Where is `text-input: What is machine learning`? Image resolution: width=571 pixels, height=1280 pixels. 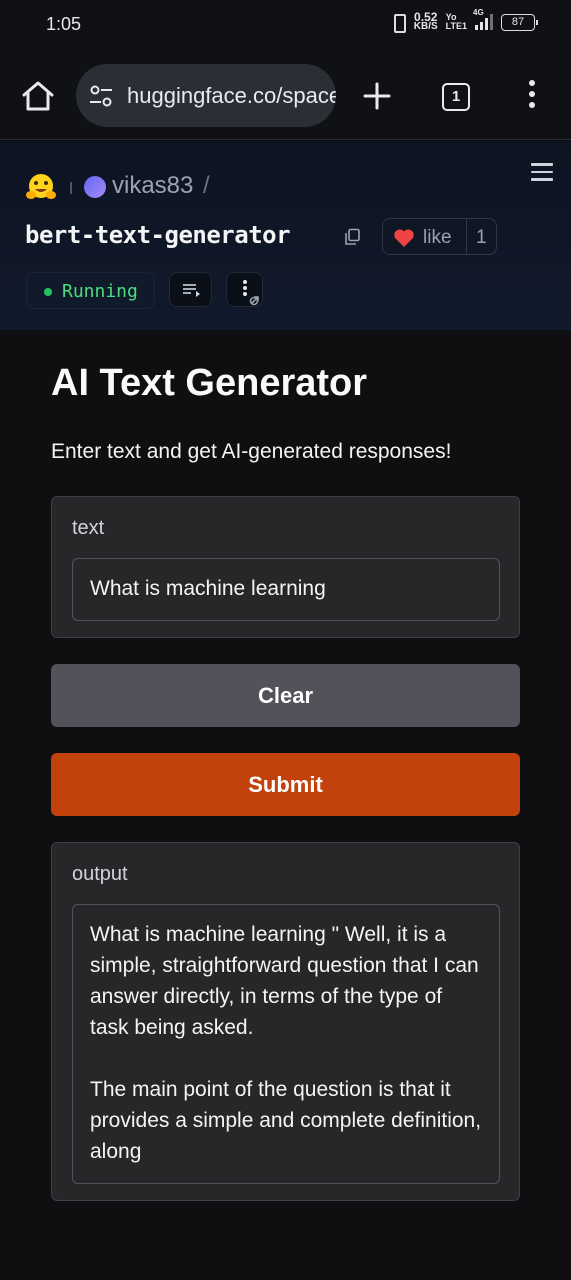
text-input: What is machine learning is located at coordinates (286, 589).